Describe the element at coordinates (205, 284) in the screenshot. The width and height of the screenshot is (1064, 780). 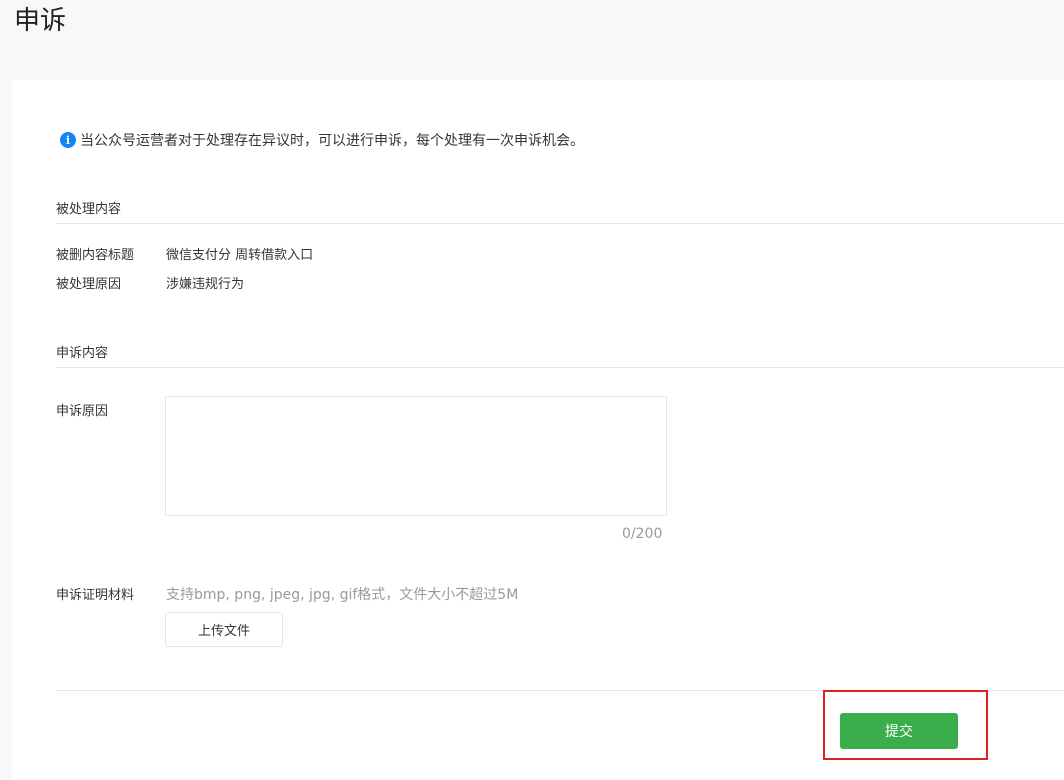
I see `process-reason-value: 涉嫌违规行为` at that location.